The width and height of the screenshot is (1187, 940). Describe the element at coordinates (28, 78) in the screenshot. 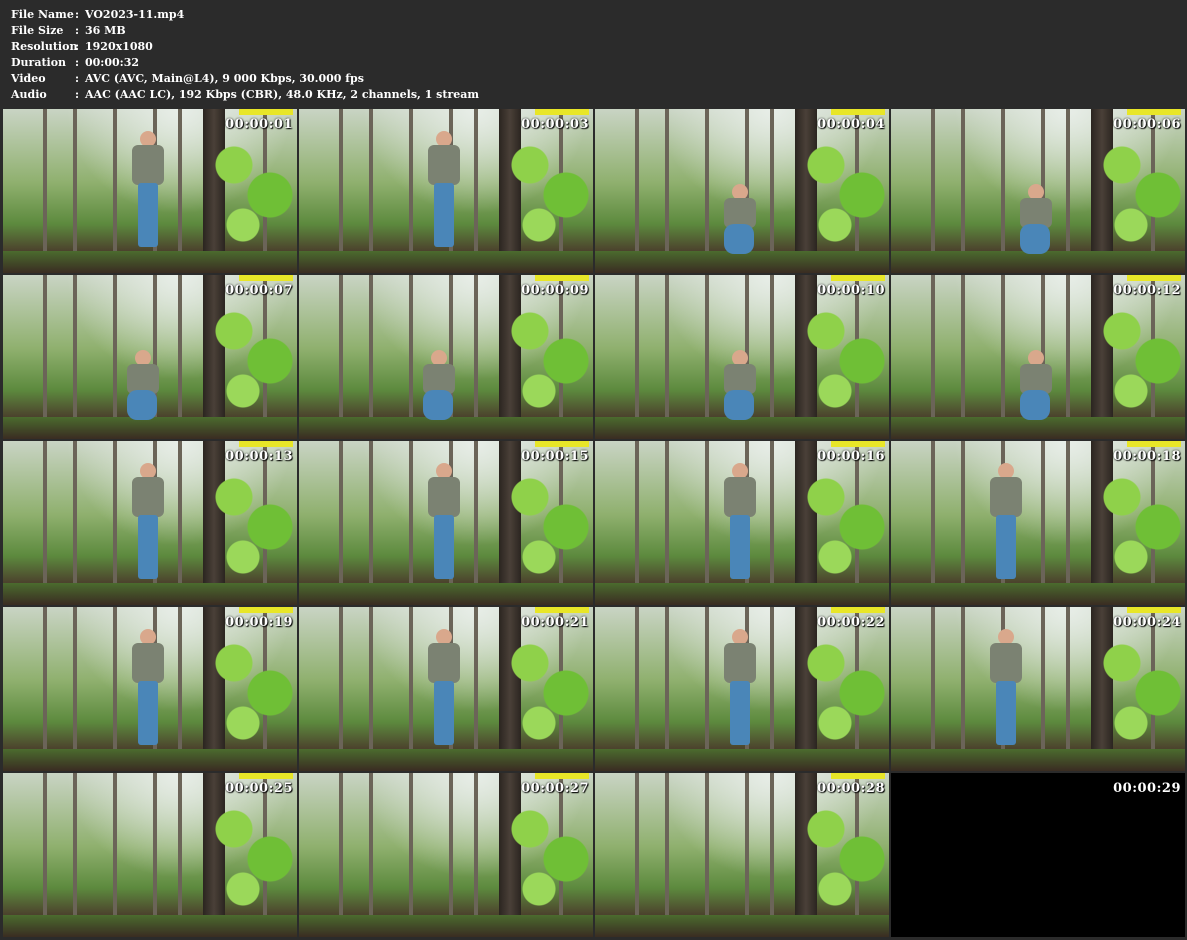

I see `info-key: Video` at that location.